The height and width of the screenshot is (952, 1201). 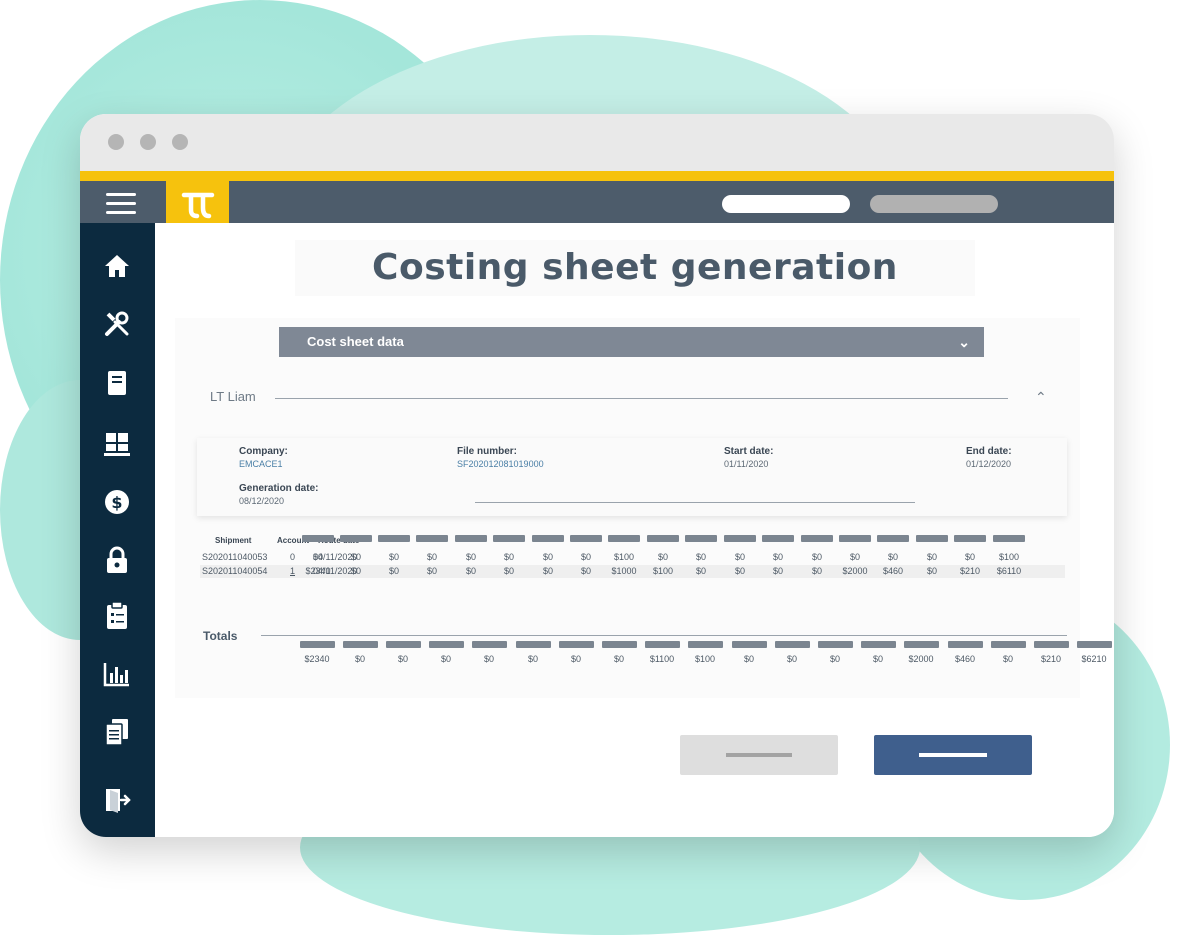 What do you see at coordinates (705, 659) in the screenshot?
I see `total-value: $100` at bounding box center [705, 659].